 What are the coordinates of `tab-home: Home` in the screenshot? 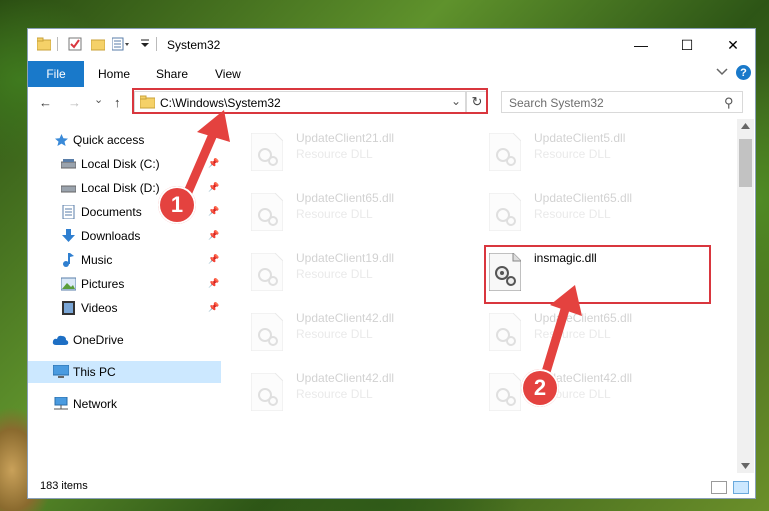 It's located at (114, 74).